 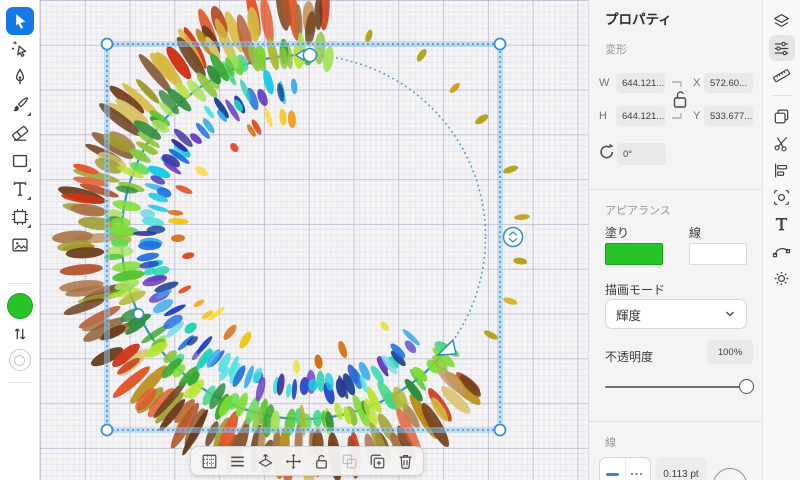 I want to click on settings-button, so click(x=782, y=278).